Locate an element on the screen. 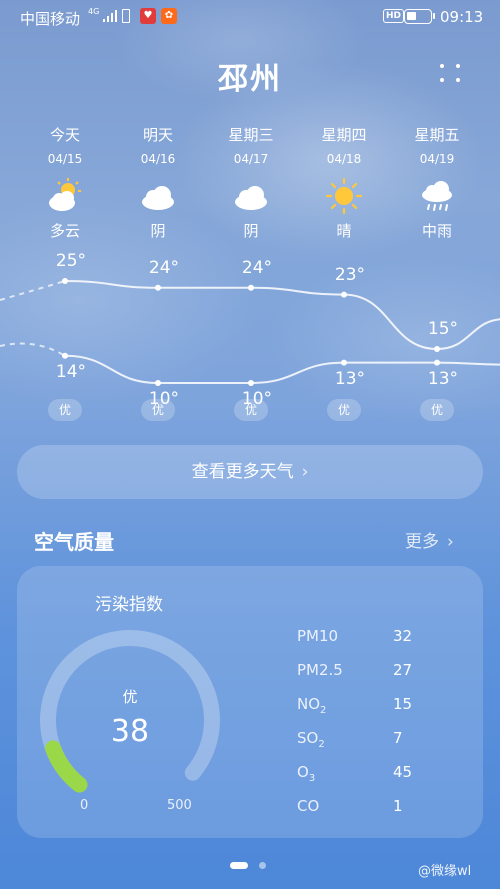 The width and height of the screenshot is (500, 889). low-temp-line is located at coordinates (282, 369).